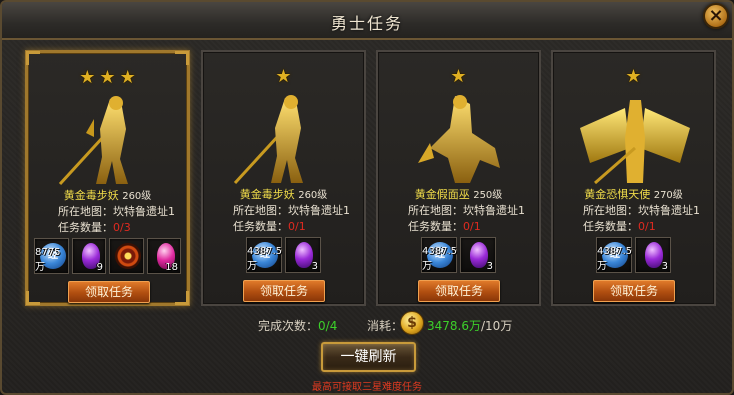 This screenshot has width=734, height=395. I want to click on completed-count: 完成次数：0/4, so click(297, 325).